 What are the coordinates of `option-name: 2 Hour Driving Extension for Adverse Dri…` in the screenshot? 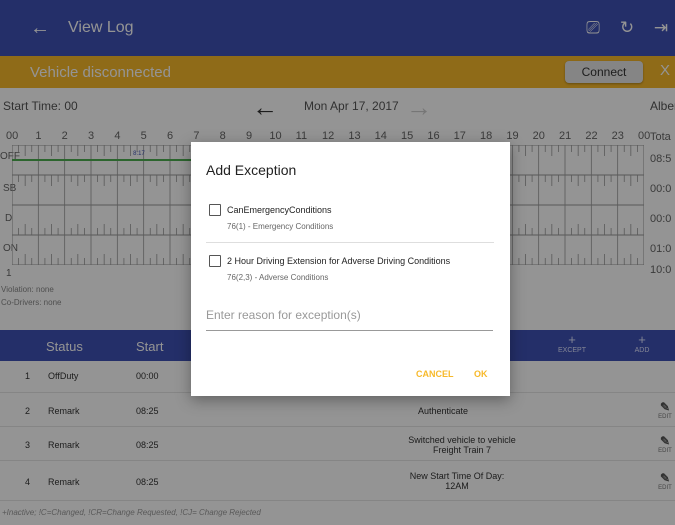 It's located at (339, 261).